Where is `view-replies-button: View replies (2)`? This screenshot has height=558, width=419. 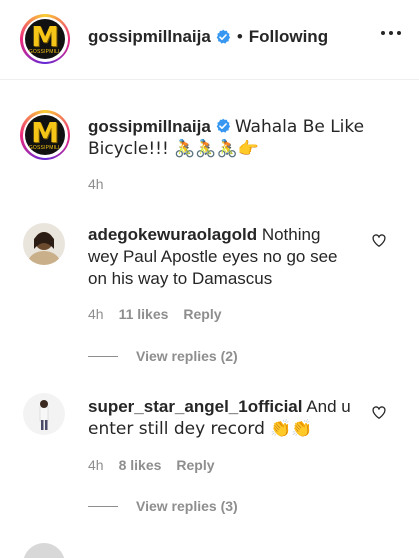 view-replies-button: View replies (2) is located at coordinates (163, 356).